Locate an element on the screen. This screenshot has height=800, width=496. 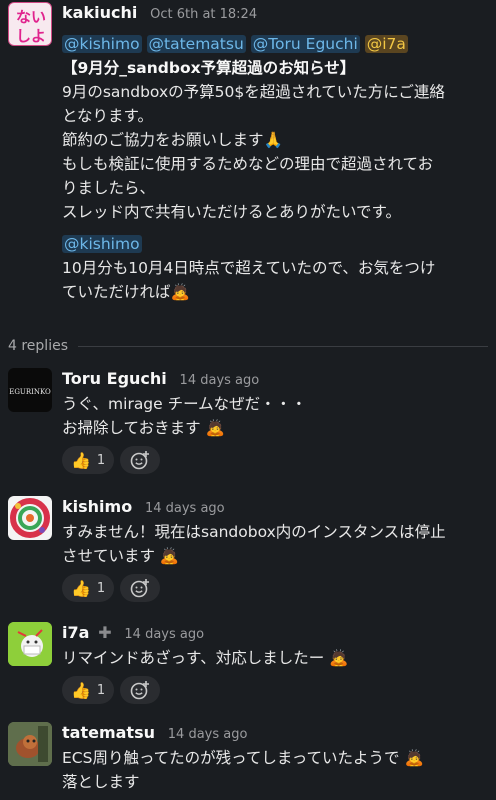
message-line: 落とします is located at coordinates (101, 782).